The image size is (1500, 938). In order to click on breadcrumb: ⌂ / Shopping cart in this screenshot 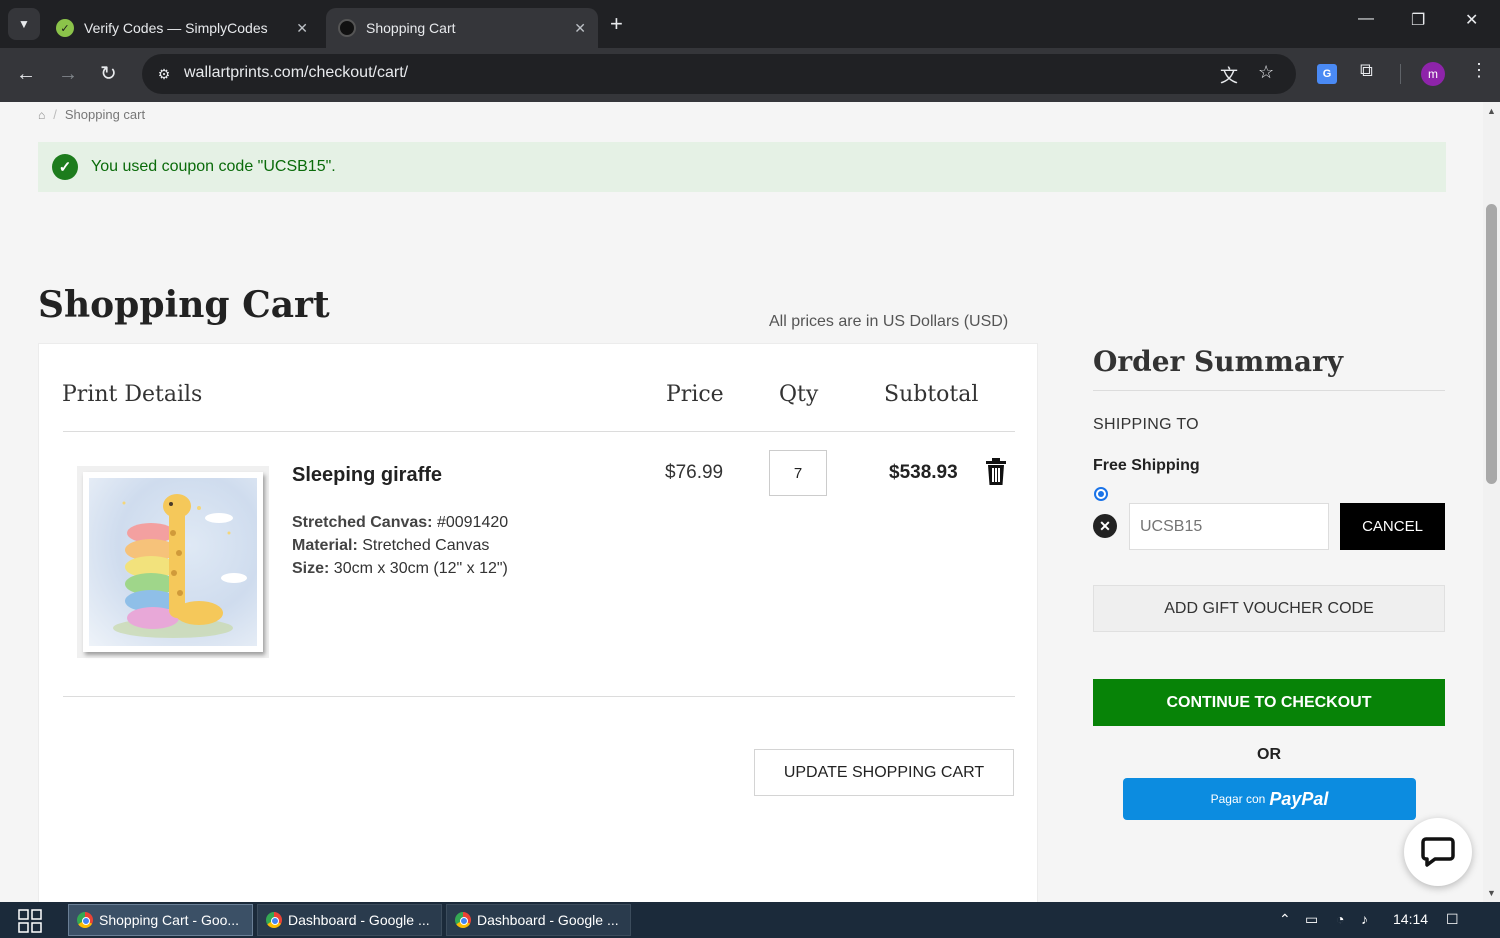, I will do `click(91, 114)`.